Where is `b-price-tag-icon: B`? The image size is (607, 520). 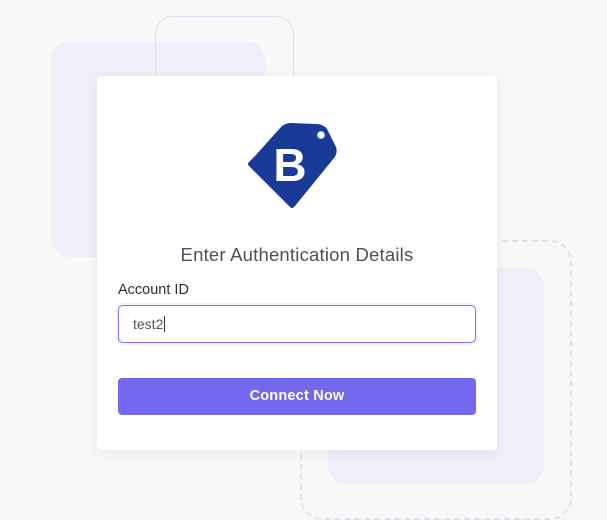
b-price-tag-icon: B is located at coordinates (292, 165).